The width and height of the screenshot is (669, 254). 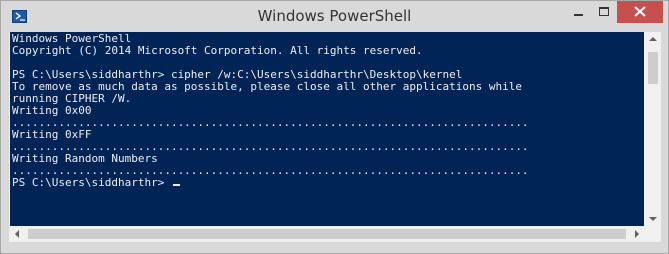 I want to click on prompt-line: PS C:\Users\siddharthr>, so click(x=96, y=183).